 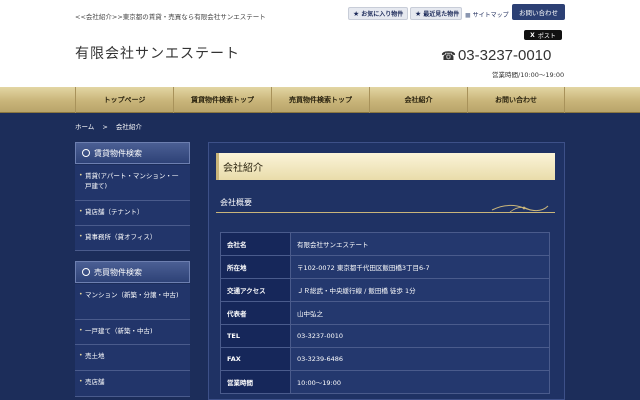 I want to click on table-row: 所在地 〒102-0072 東京都千代田区飯田橋3丁目6-7, so click(x=385, y=267).